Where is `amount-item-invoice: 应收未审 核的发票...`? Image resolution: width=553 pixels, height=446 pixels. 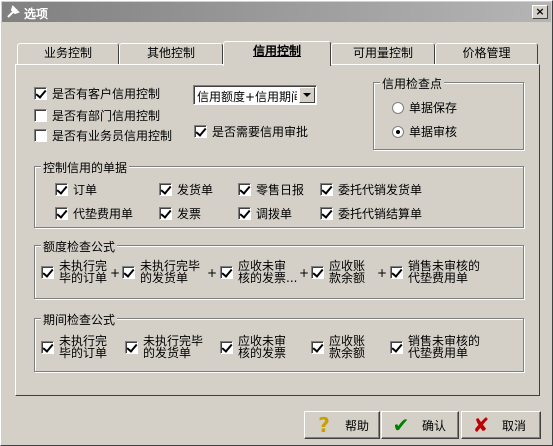 amount-item-invoice: 应收未审 核的发票... is located at coordinates (258, 272).